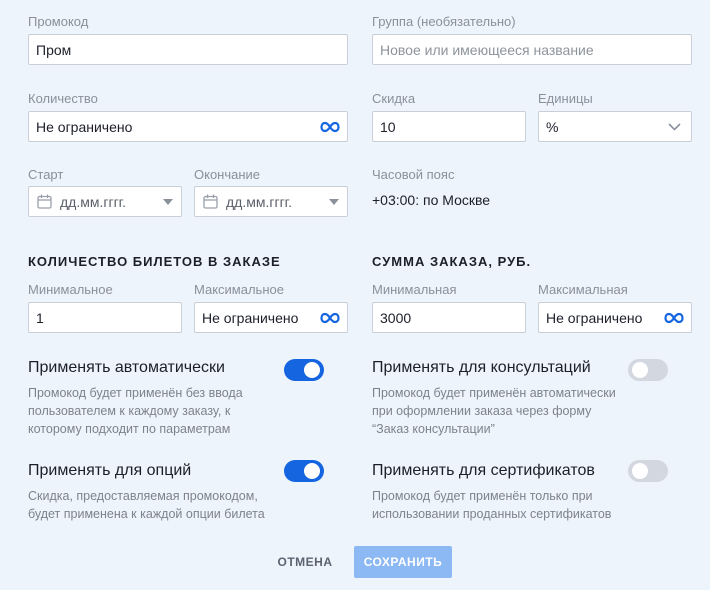  I want to click on consult-apply-title: Применять для консультаций, so click(481, 367).